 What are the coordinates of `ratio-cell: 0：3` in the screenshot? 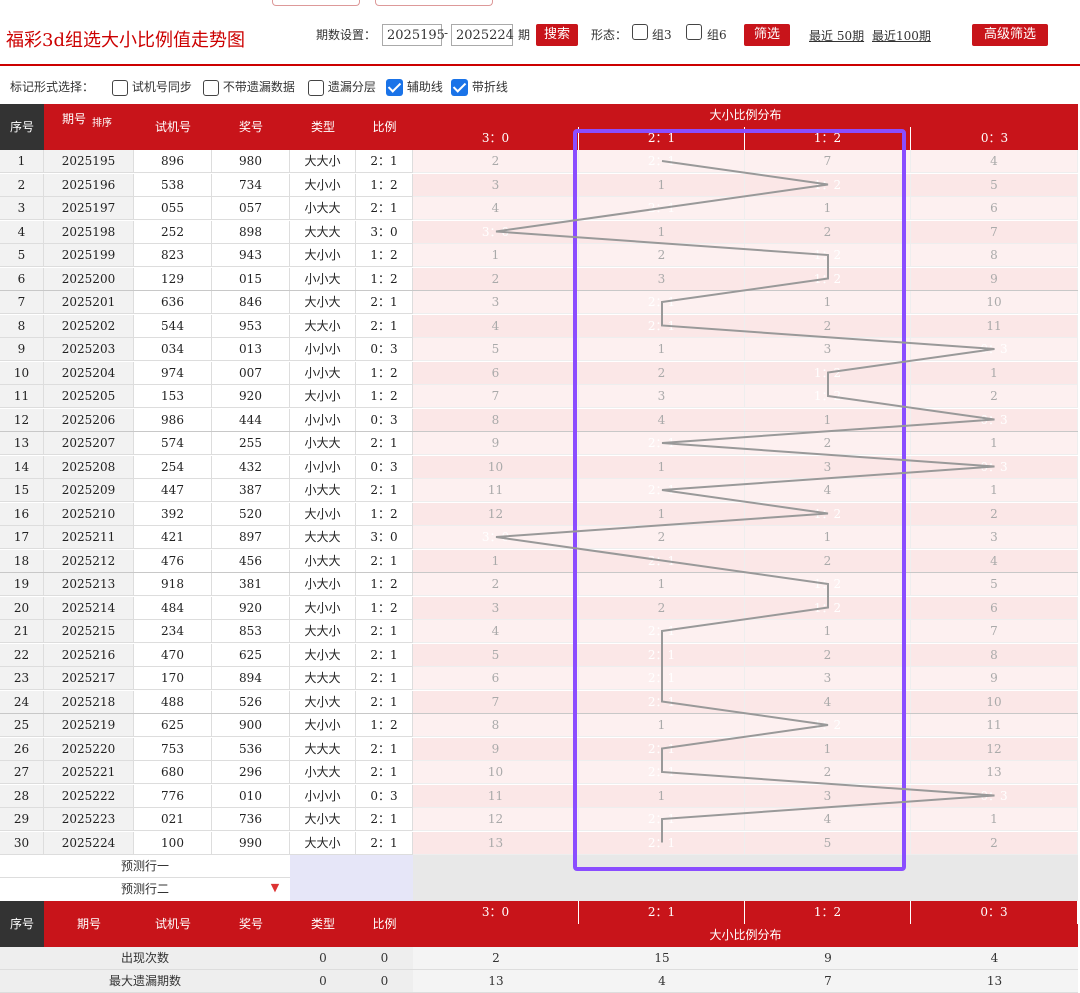 It's located at (384, 467).